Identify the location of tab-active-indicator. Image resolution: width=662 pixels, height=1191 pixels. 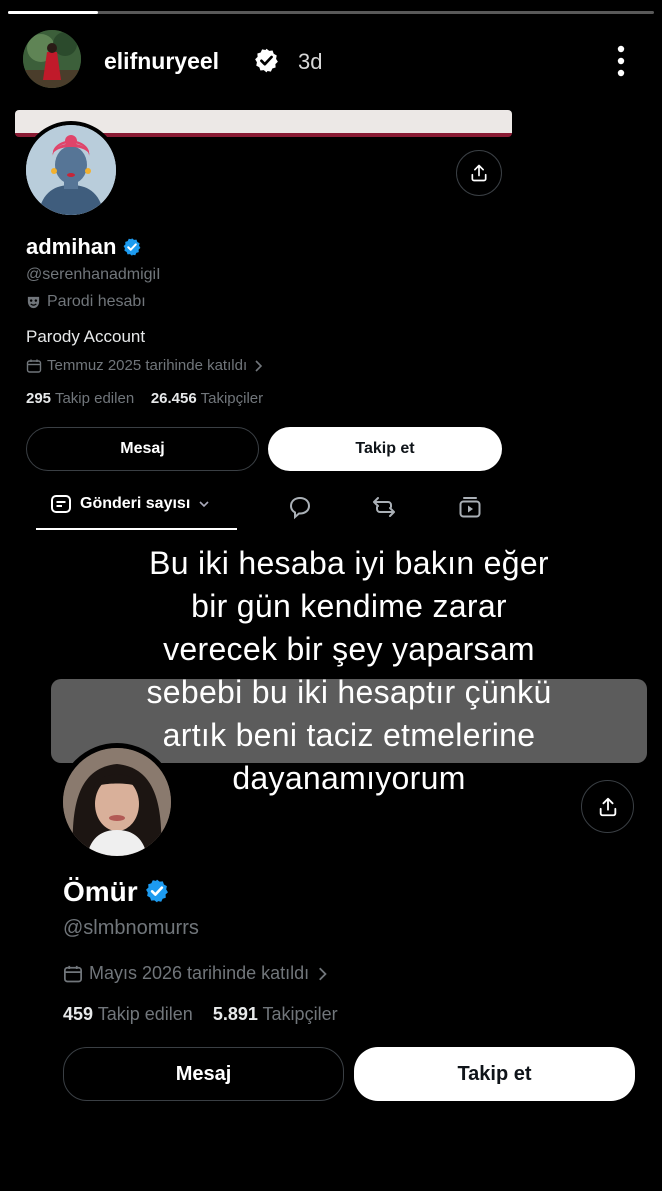
(136, 529).